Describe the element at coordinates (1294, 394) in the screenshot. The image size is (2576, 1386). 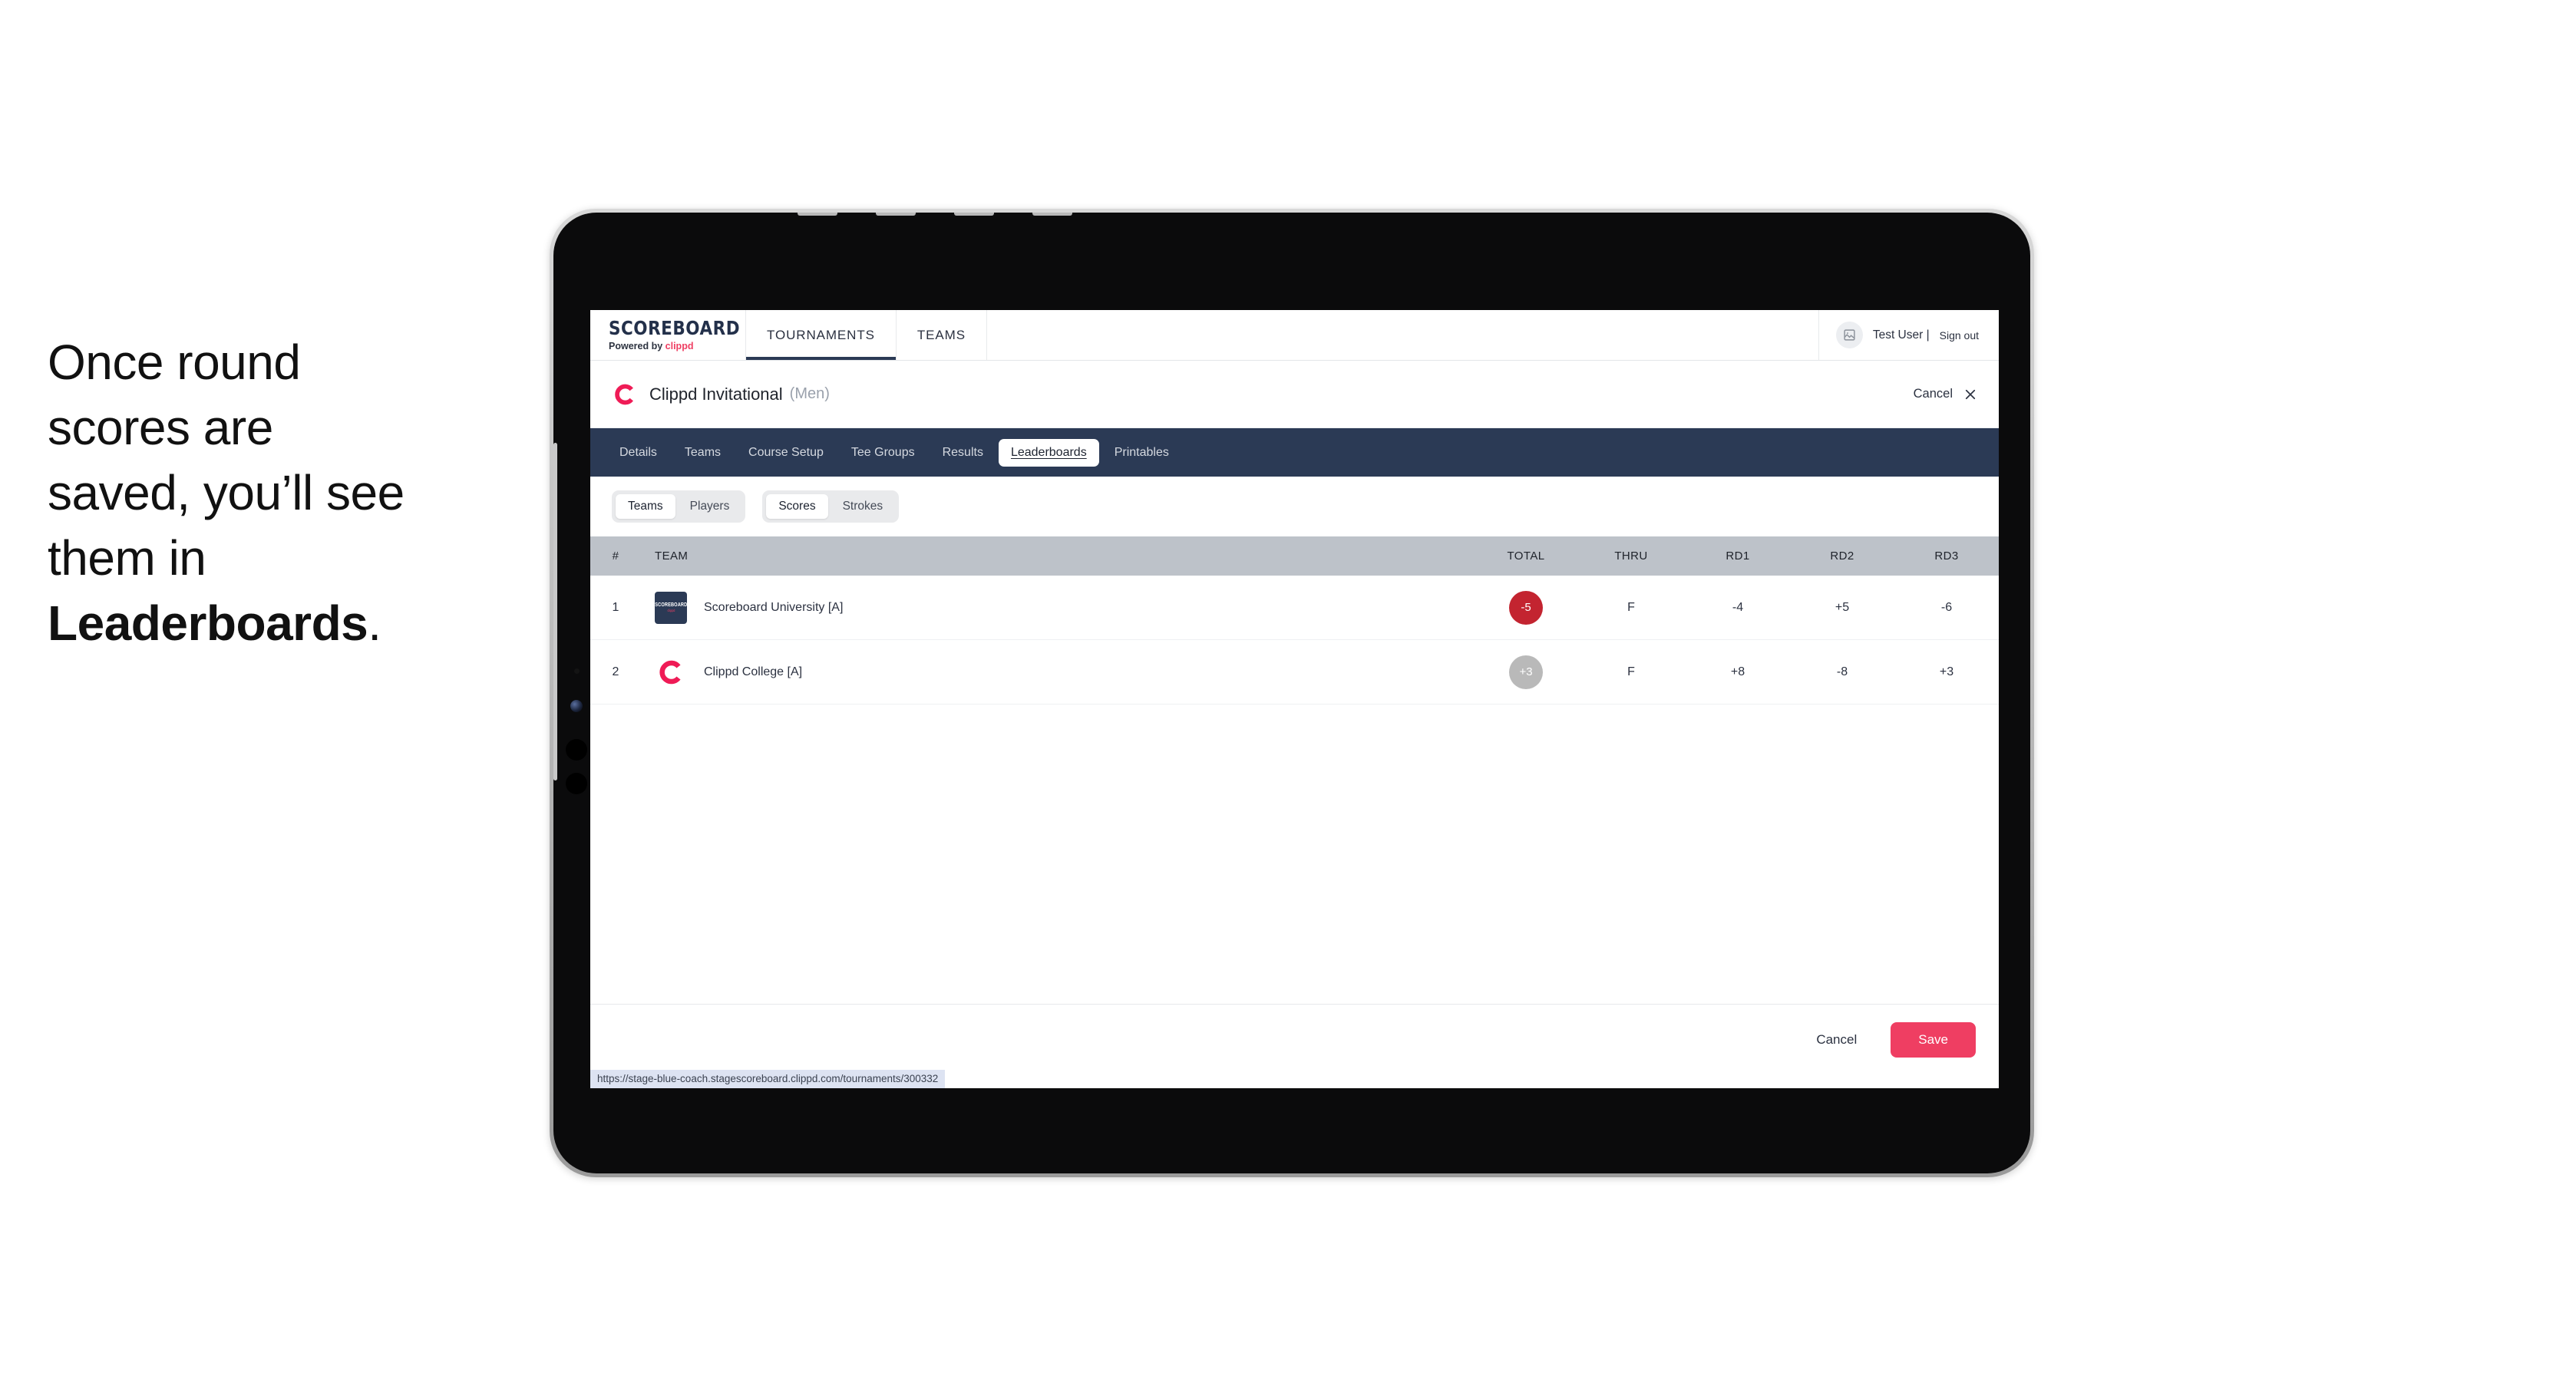
I see `tournament-title-bar: Clippd Invitational (Men) Cancel` at that location.